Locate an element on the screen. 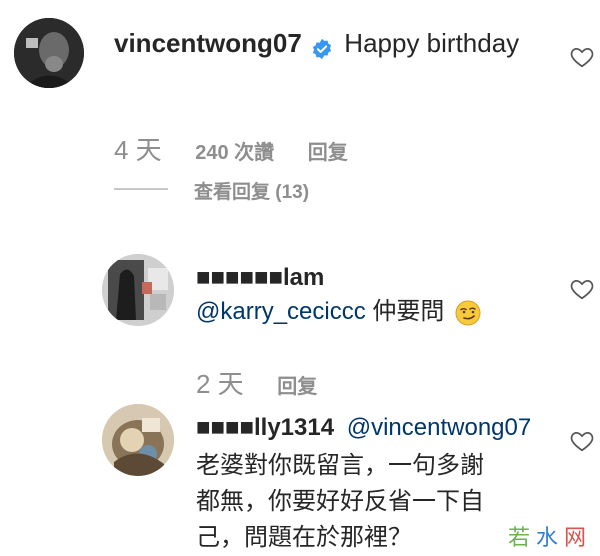 The width and height of the screenshot is (600, 556). comment-username: ■■■■■■lam is located at coordinates (260, 277).